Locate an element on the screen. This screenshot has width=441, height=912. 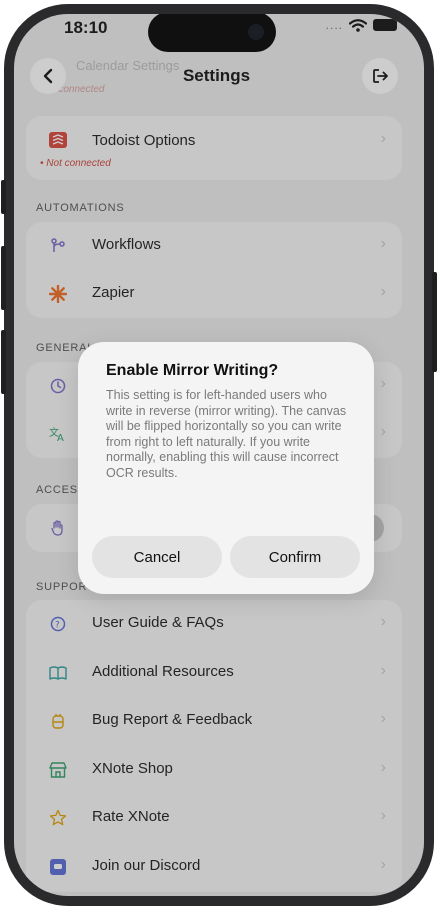
volume-up-button is located at coordinates (3, 278).